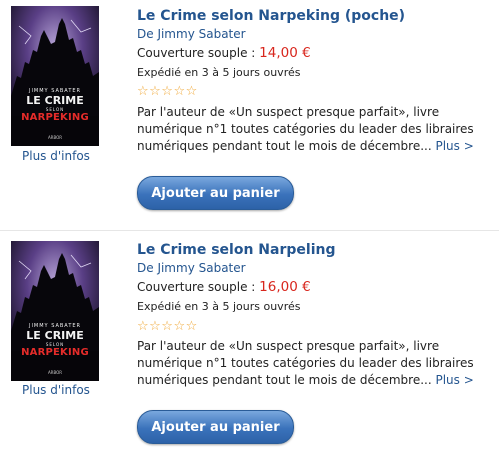  I want to click on format-price-line: Couverture souple : 14,00 €, so click(224, 53).